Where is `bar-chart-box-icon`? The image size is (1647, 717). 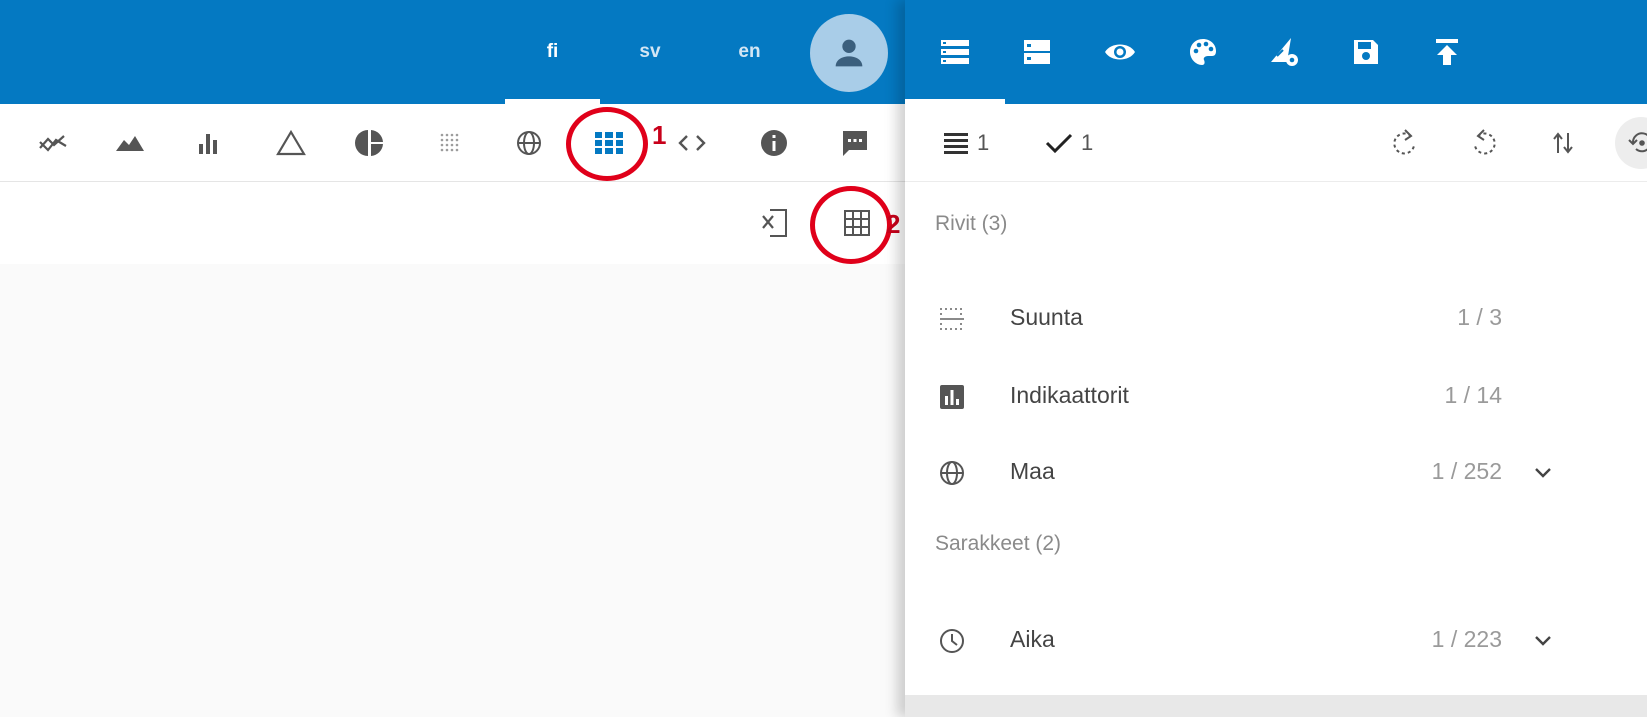 bar-chart-box-icon is located at coordinates (952, 397).